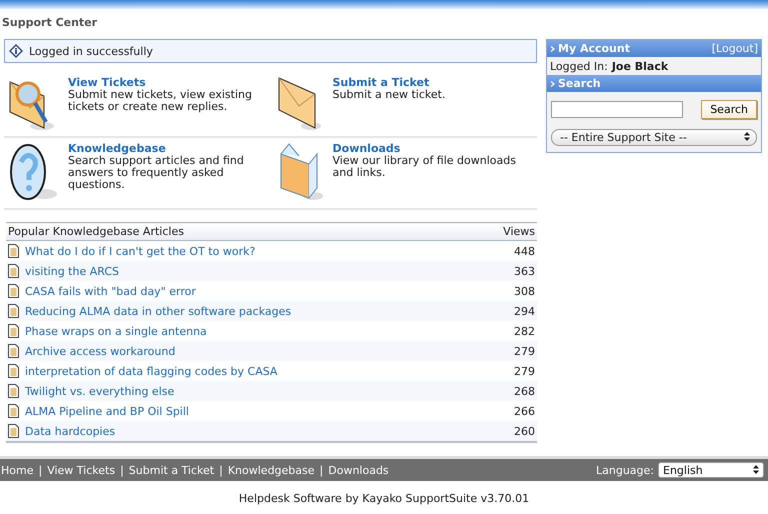 Image resolution: width=768 pixels, height=514 pixels. What do you see at coordinates (384, 498) in the screenshot?
I see `credit-text: Helpdesk Software by Kayako SupportSuite v3.70.01` at bounding box center [384, 498].